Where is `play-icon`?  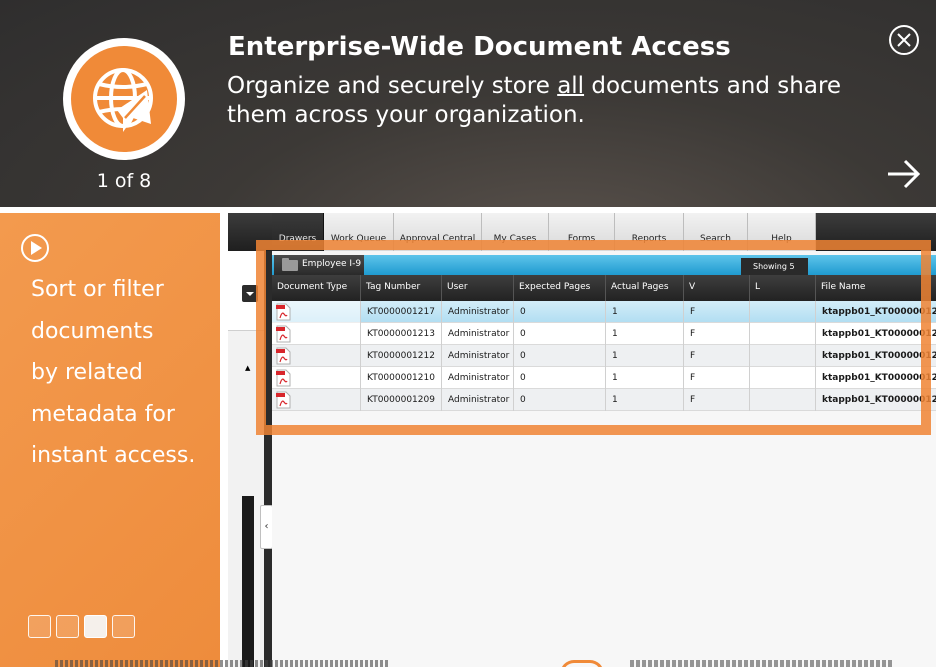 play-icon is located at coordinates (35, 248).